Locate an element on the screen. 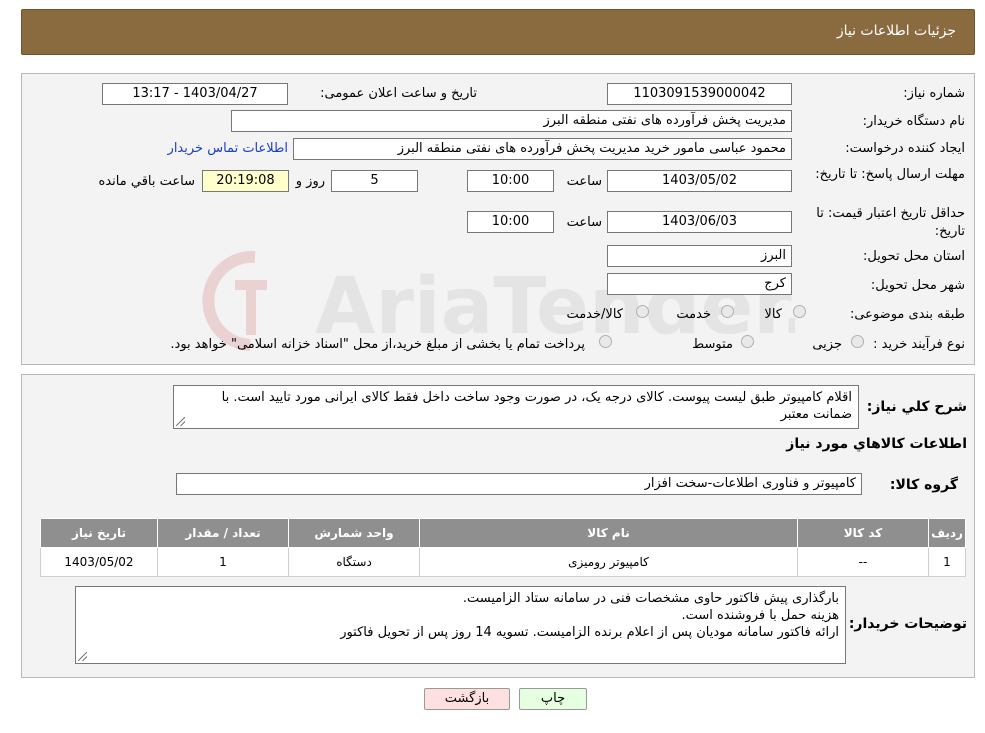 The width and height of the screenshot is (985, 733). remaining-label: ساعت باقي مانده is located at coordinates (146, 181).